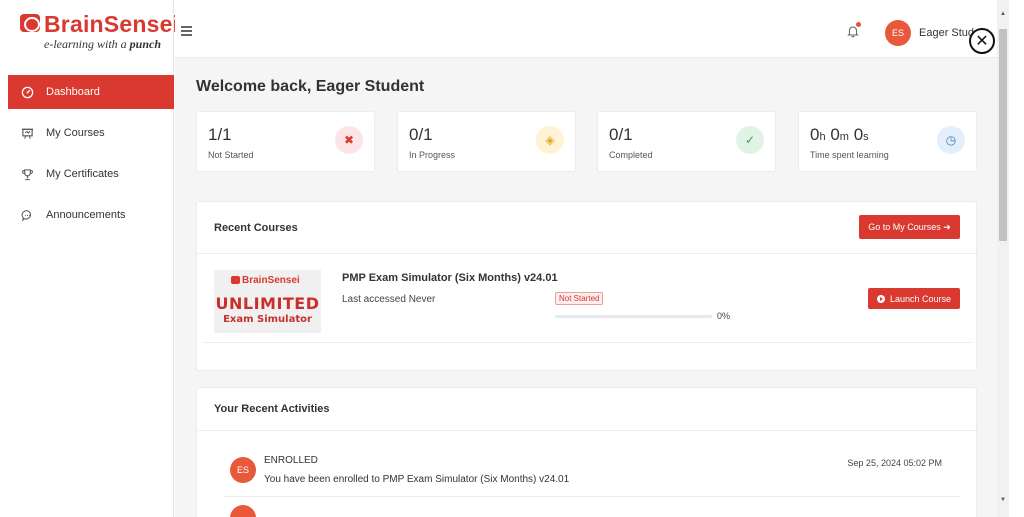 The height and width of the screenshot is (517, 1024). I want to click on stat-value: 0h 0m 0s, so click(839, 135).